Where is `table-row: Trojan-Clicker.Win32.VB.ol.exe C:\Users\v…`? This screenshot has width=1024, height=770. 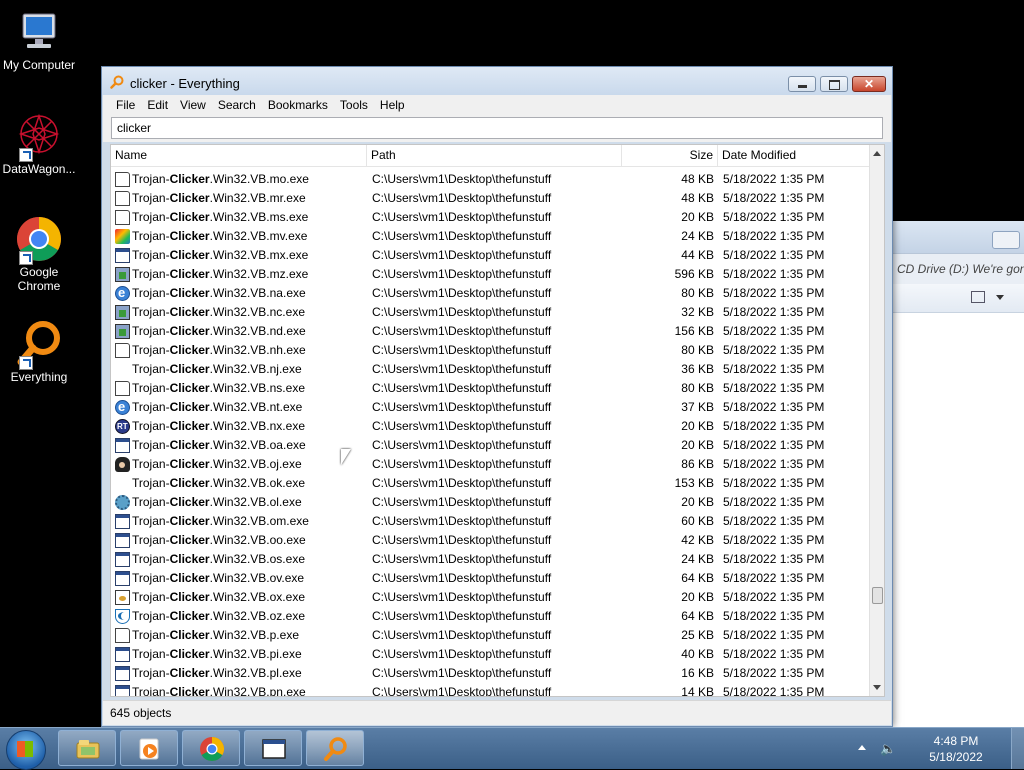
table-row: Trojan-Clicker.Win32.VB.ol.exe C:\Users\v… is located at coordinates (490, 502).